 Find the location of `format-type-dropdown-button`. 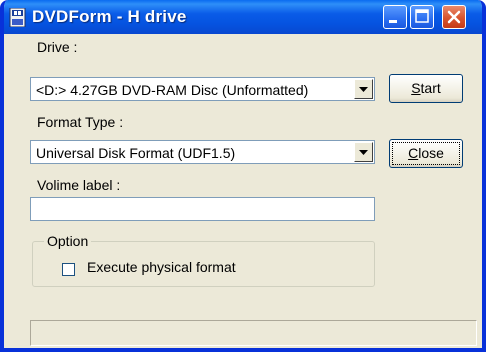

format-type-dropdown-button is located at coordinates (363, 152).